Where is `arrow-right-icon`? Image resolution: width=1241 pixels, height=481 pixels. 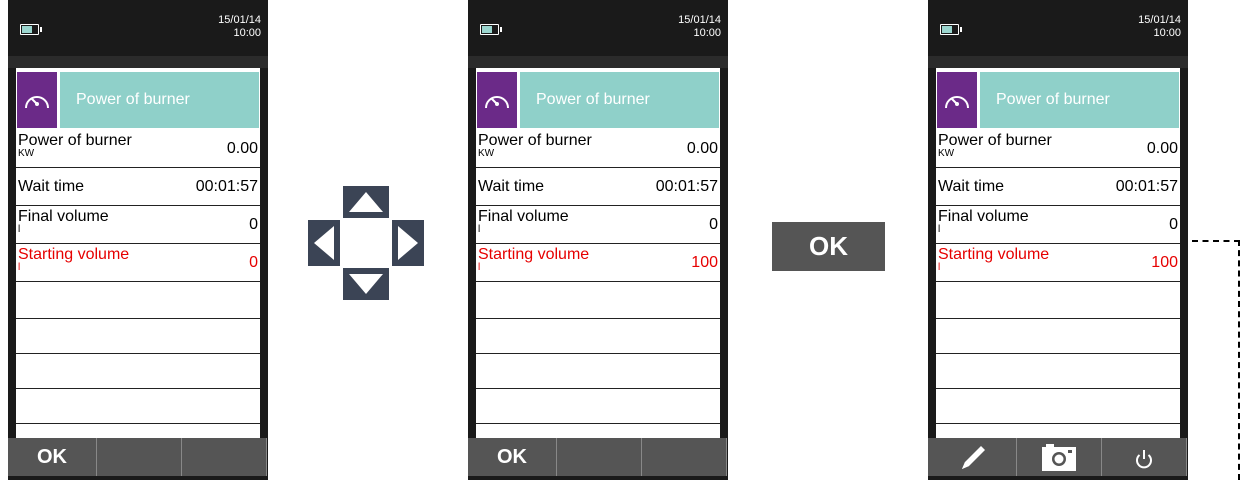 arrow-right-icon is located at coordinates (408, 243).